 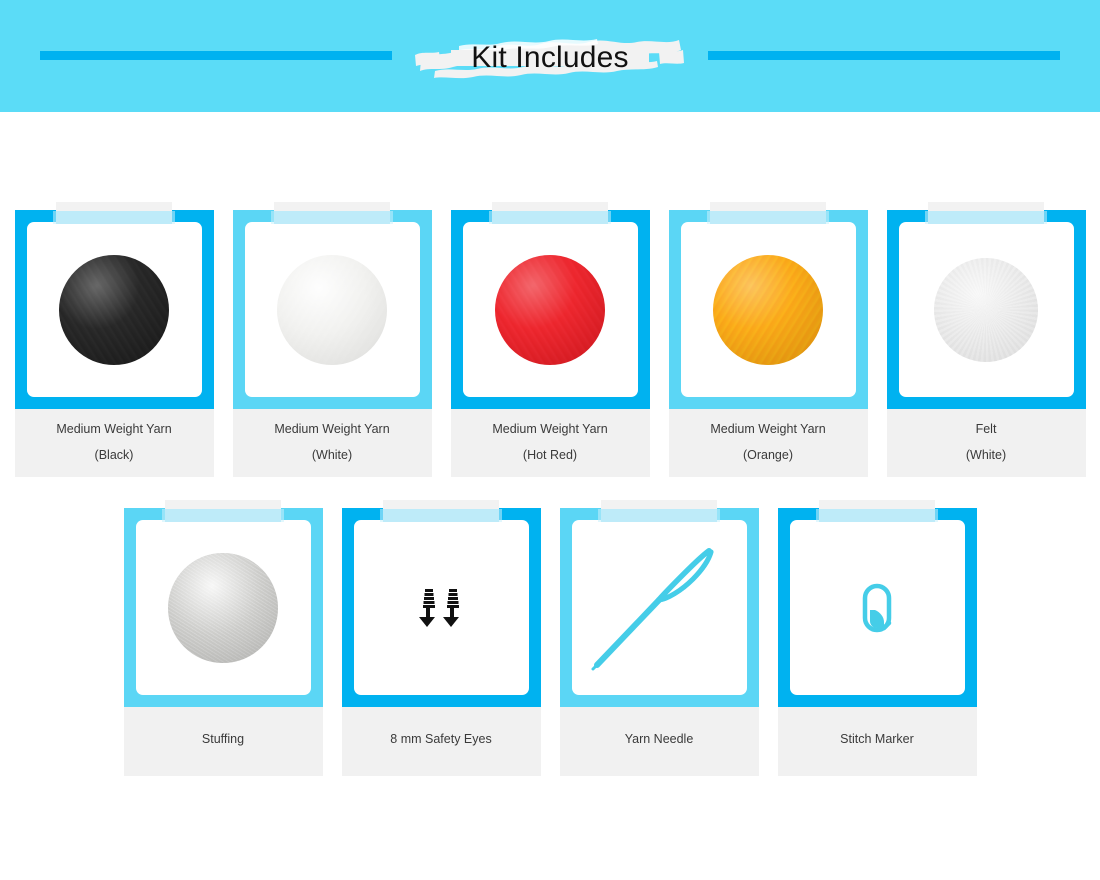 I want to click on card-caption: Medium Weight Yarn (Black), so click(x=114, y=443).